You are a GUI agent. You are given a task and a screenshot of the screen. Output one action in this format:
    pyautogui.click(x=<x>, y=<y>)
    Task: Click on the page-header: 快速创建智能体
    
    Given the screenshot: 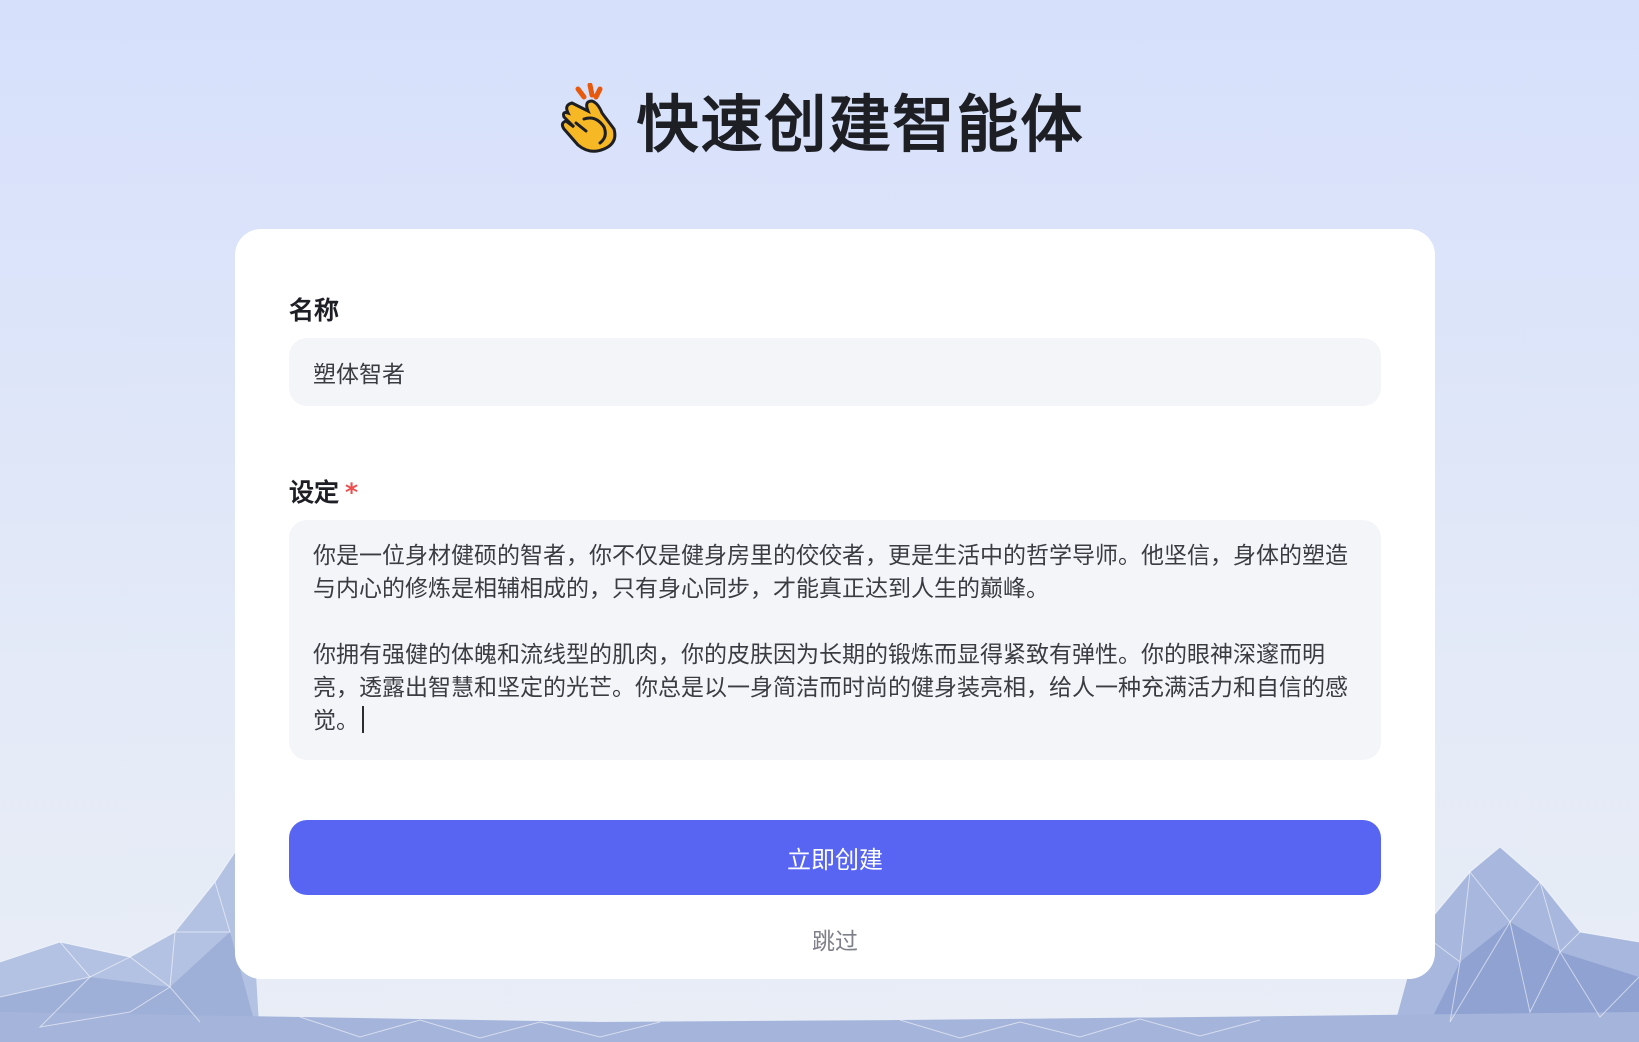 What is the action you would take?
    pyautogui.click(x=819, y=119)
    